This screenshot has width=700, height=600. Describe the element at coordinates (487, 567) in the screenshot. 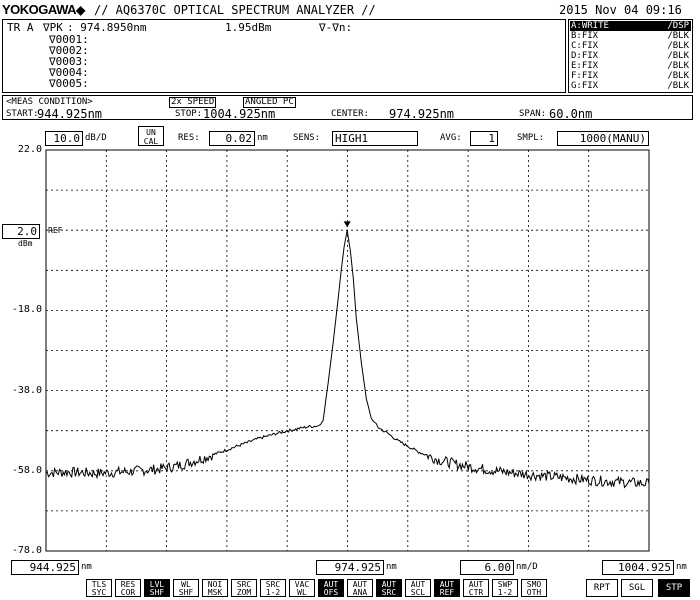

I see `span-per-div-input: 6.00` at that location.